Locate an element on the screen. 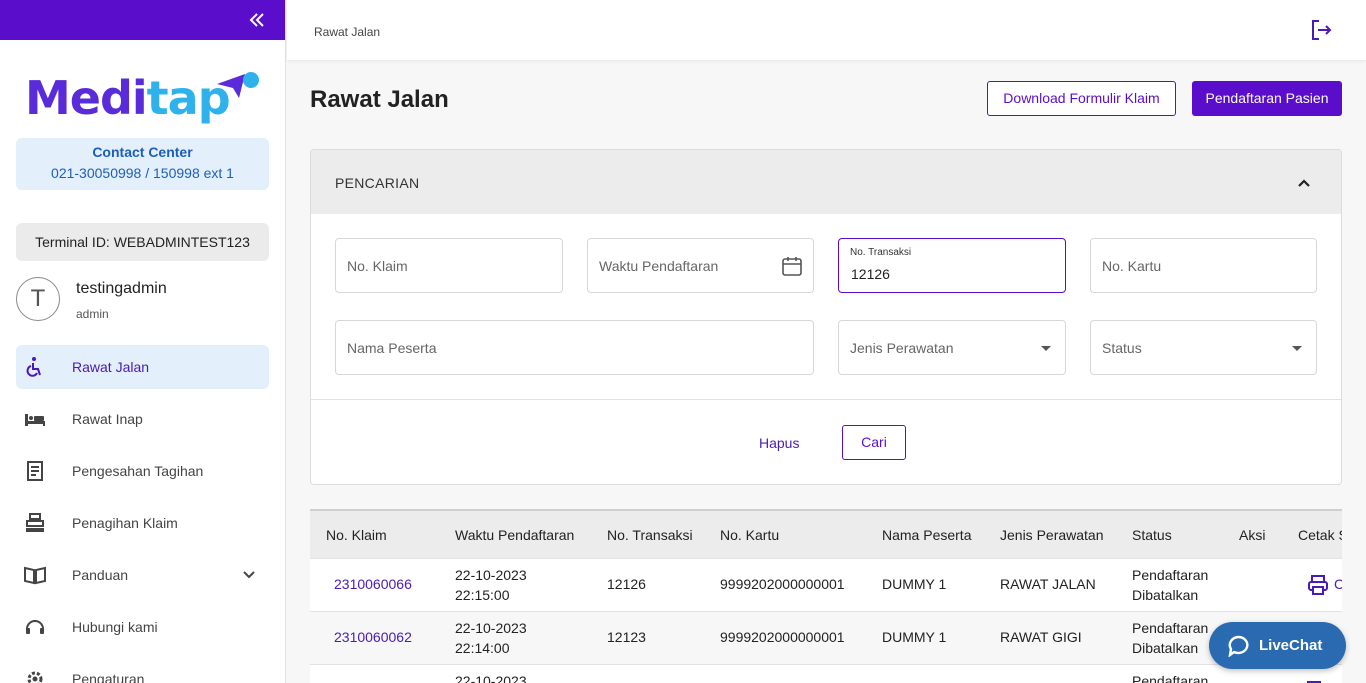 Image resolution: width=1366 pixels, height=683 pixels. chevron-down-icon is located at coordinates (249, 575).